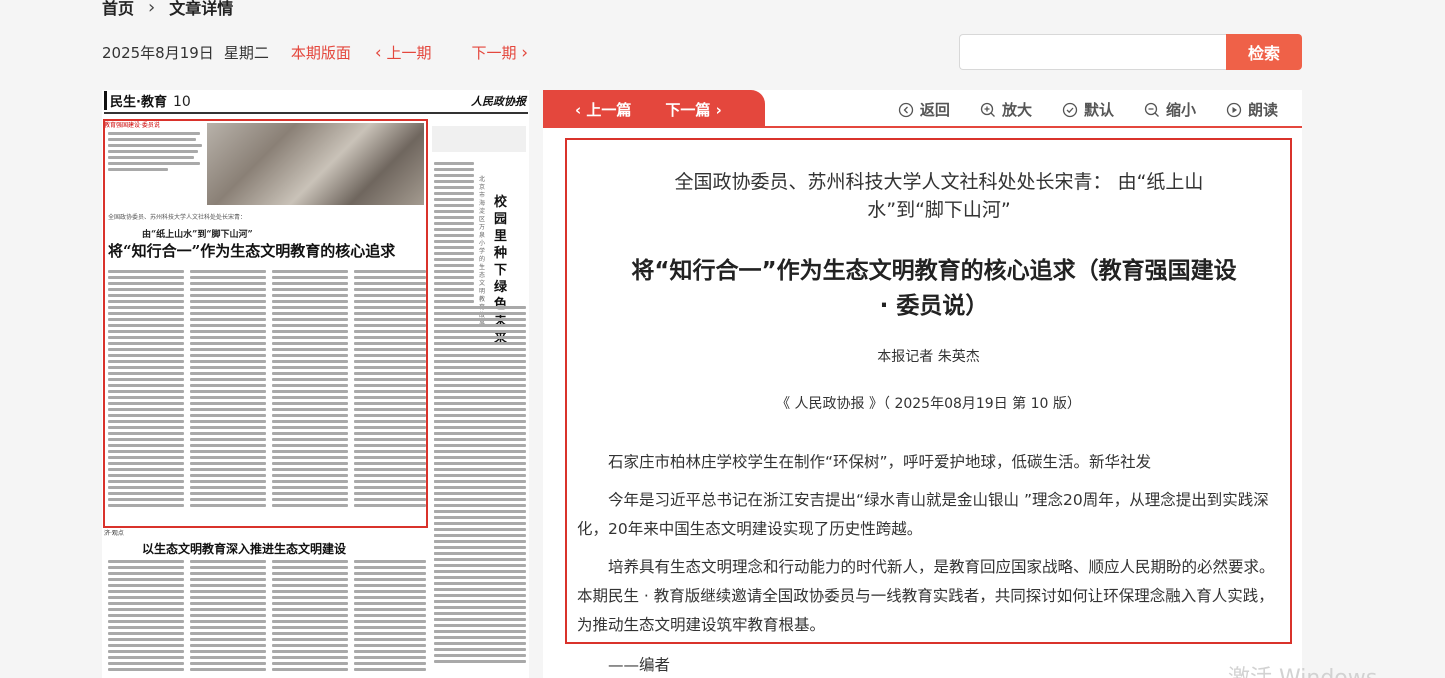  What do you see at coordinates (1070, 109) in the screenshot?
I see `default-icon` at bounding box center [1070, 109].